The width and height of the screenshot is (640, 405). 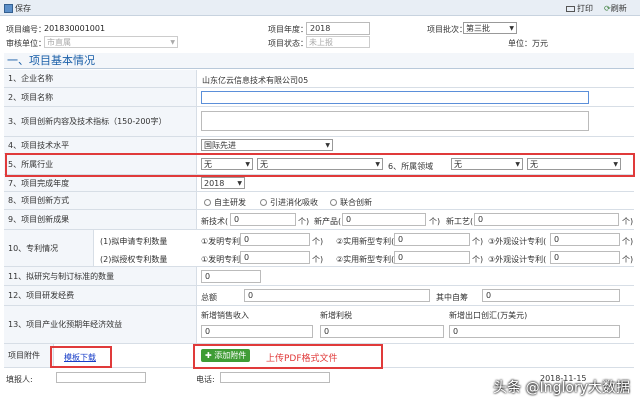 I want to click on auth-utility-label: ②实用新型专利(, so click(x=365, y=259).